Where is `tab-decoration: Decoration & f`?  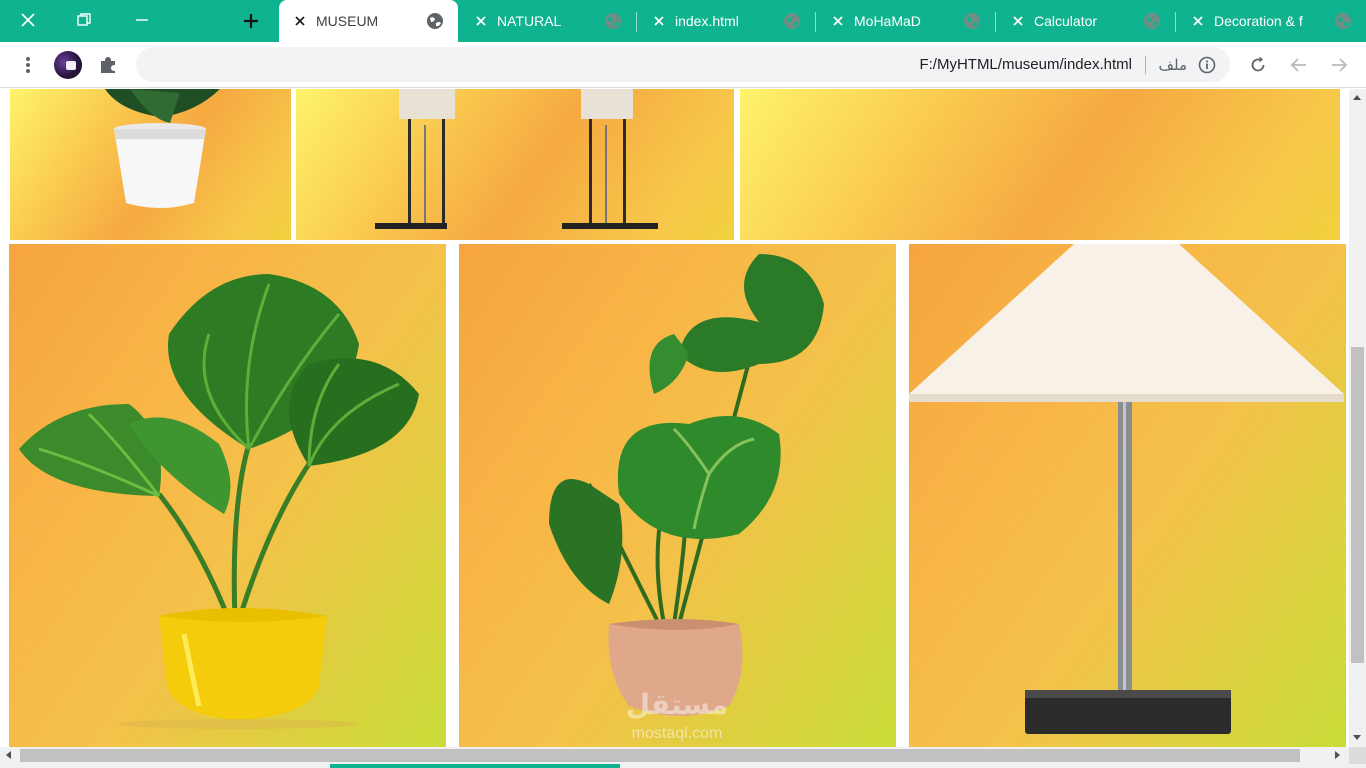 tab-decoration: Decoration & f is located at coordinates (1271, 21).